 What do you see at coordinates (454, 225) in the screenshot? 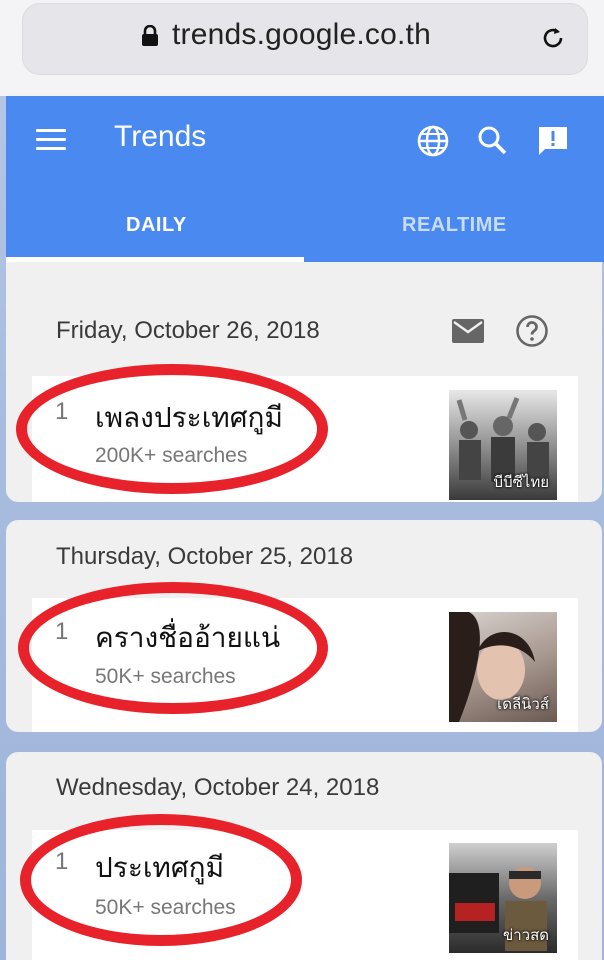
I see `tab-realtime: REALTIME` at bounding box center [454, 225].